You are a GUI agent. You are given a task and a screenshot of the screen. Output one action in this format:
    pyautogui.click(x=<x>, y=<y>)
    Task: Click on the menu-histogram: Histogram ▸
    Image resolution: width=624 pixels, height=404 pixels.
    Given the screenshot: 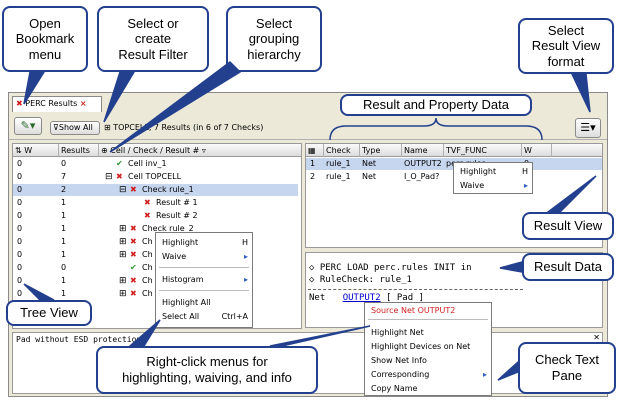 What is the action you would take?
    pyautogui.click(x=205, y=279)
    